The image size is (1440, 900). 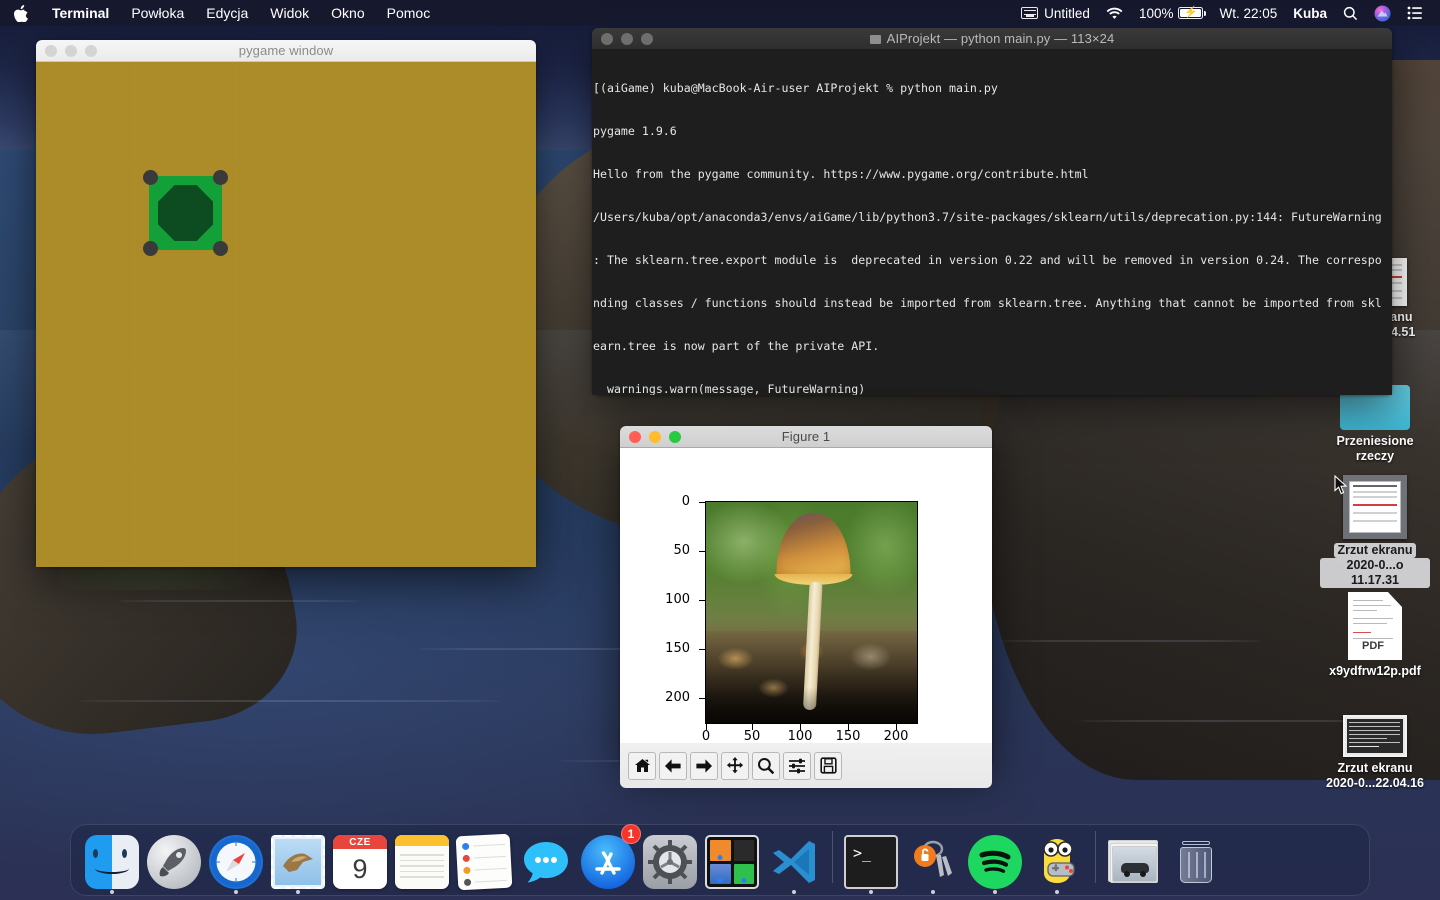 What do you see at coordinates (240, 601) in the screenshot?
I see `wallpaper-wave` at bounding box center [240, 601].